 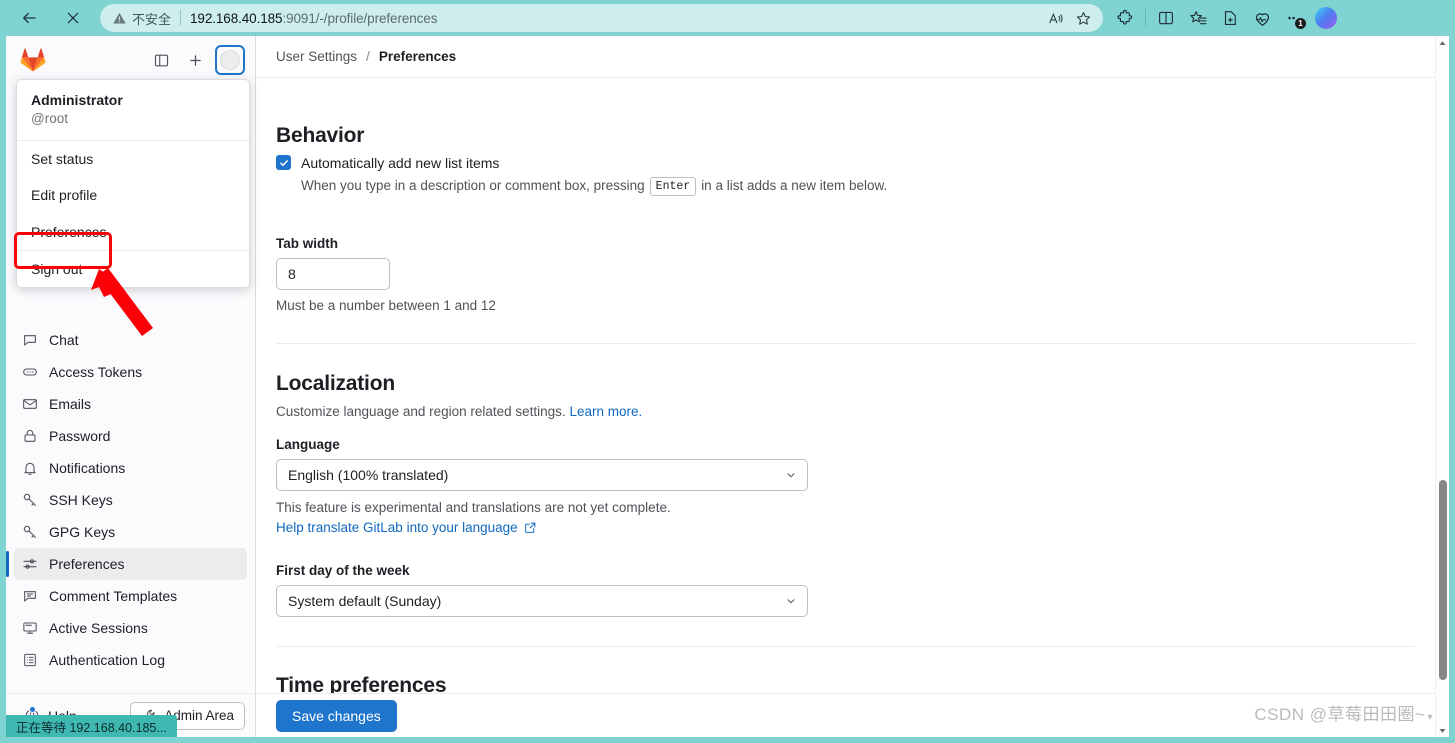 I want to click on localization-learn-more-link: Learn more., so click(x=605, y=411).